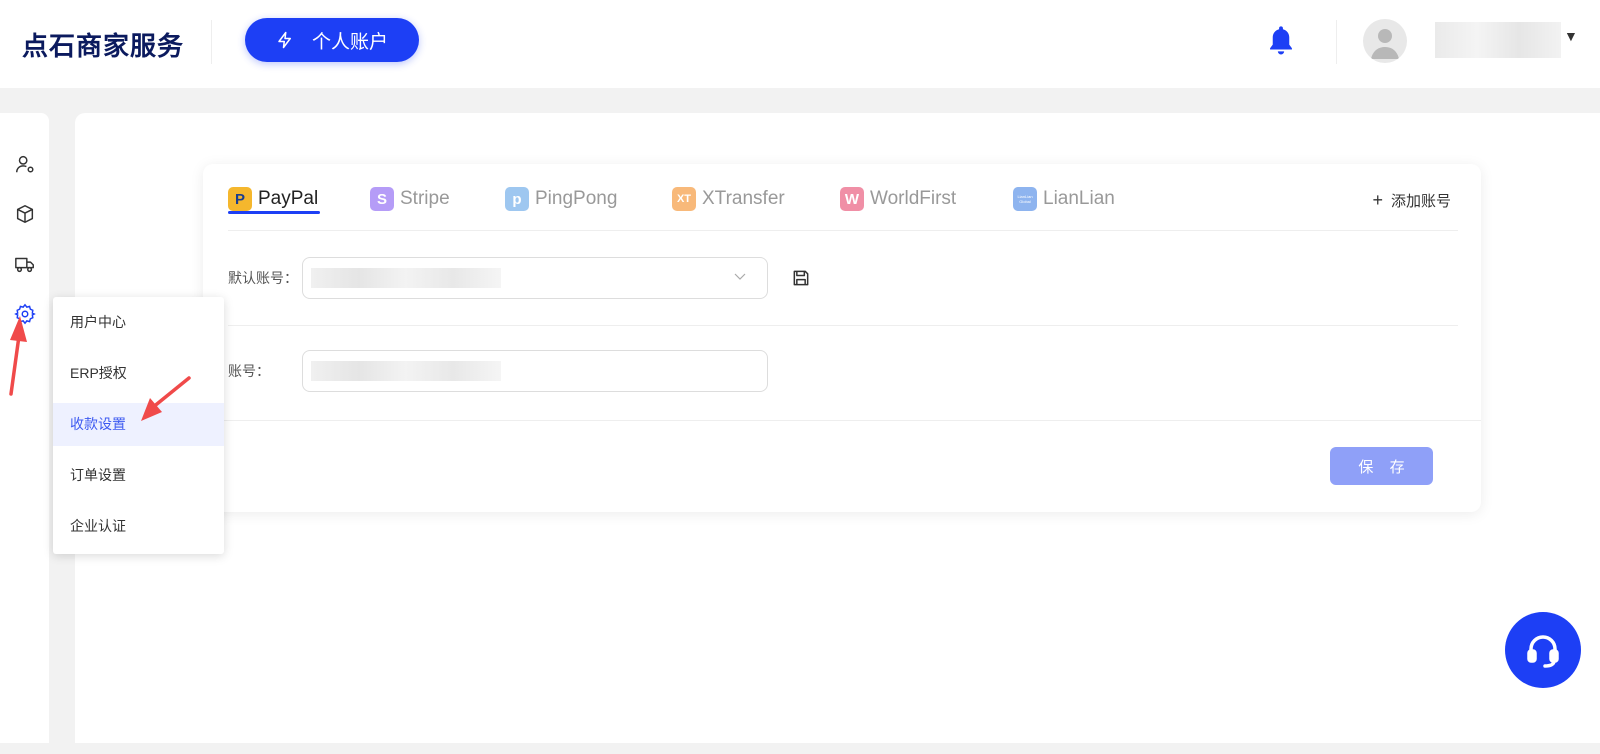  What do you see at coordinates (138, 475) in the screenshot?
I see `menu-item-order-settings: 订单设置` at bounding box center [138, 475].